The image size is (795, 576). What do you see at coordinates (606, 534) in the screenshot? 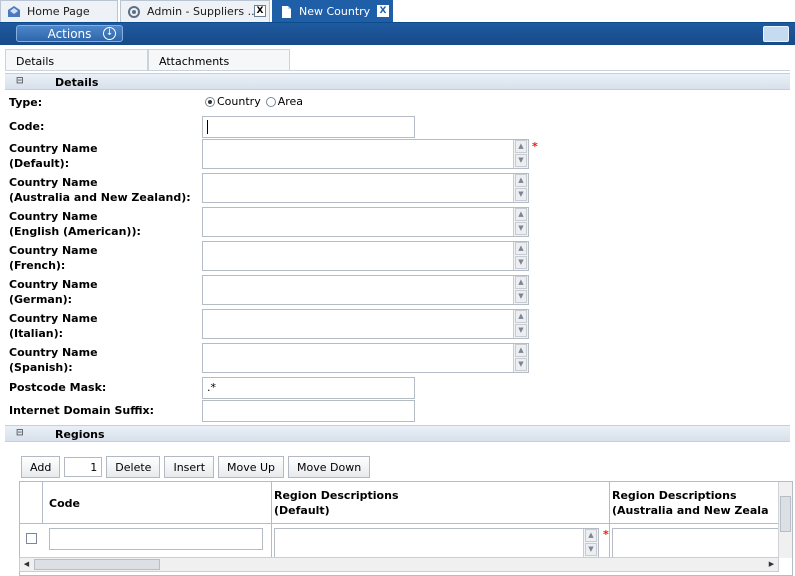
I see `required-indicator: *` at bounding box center [606, 534].